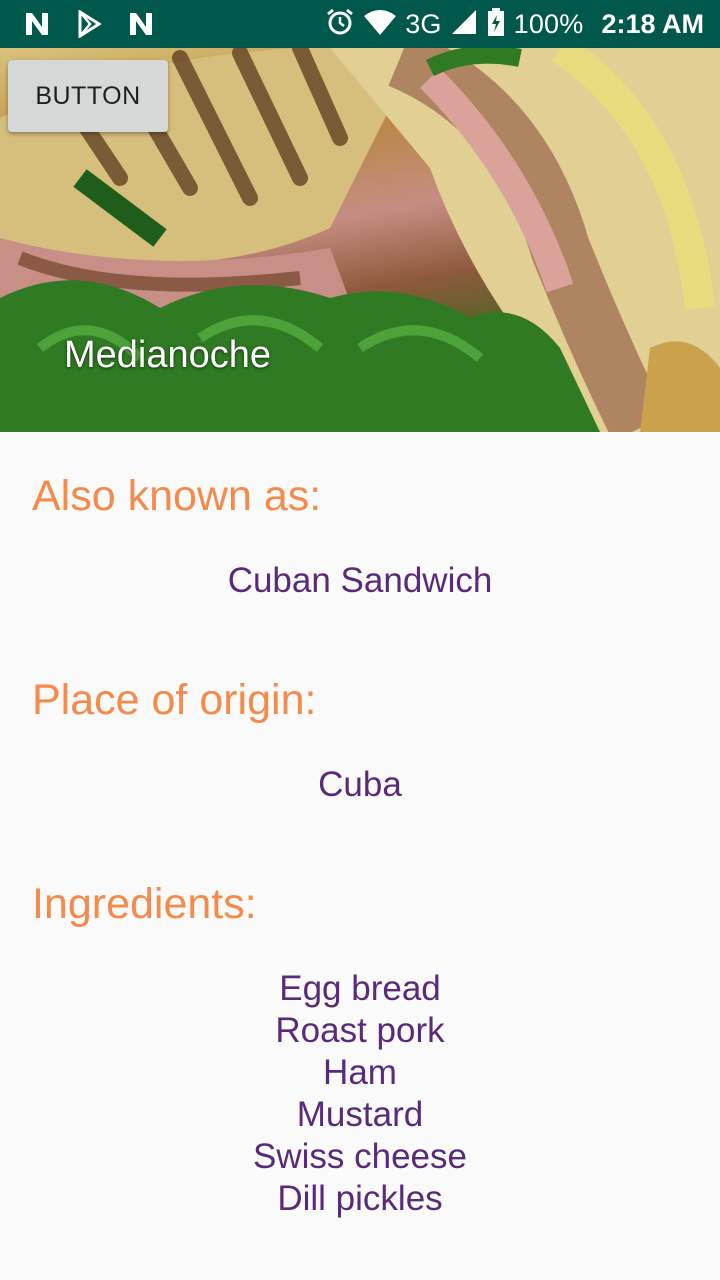 The image size is (720, 1280). What do you see at coordinates (360, 1198) in the screenshot?
I see `ingredient-item: Dill pickles` at bounding box center [360, 1198].